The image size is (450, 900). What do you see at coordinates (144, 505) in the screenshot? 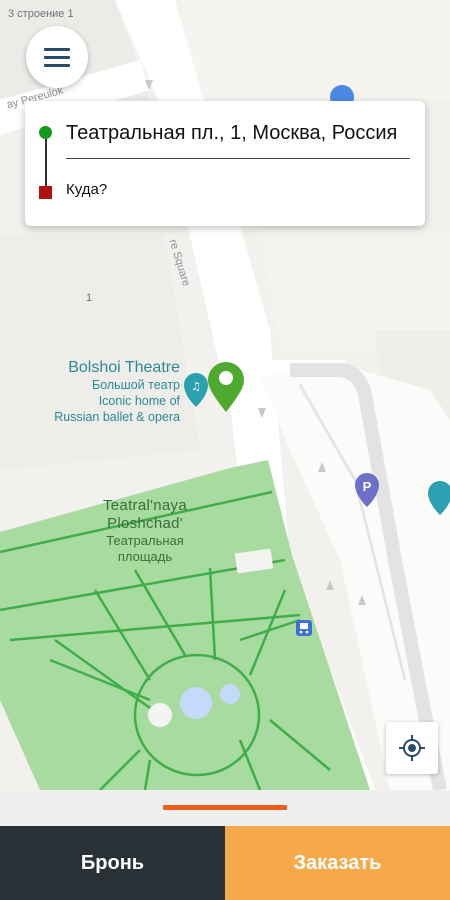
I see `park-title-line1: Teatral'naya` at bounding box center [144, 505].